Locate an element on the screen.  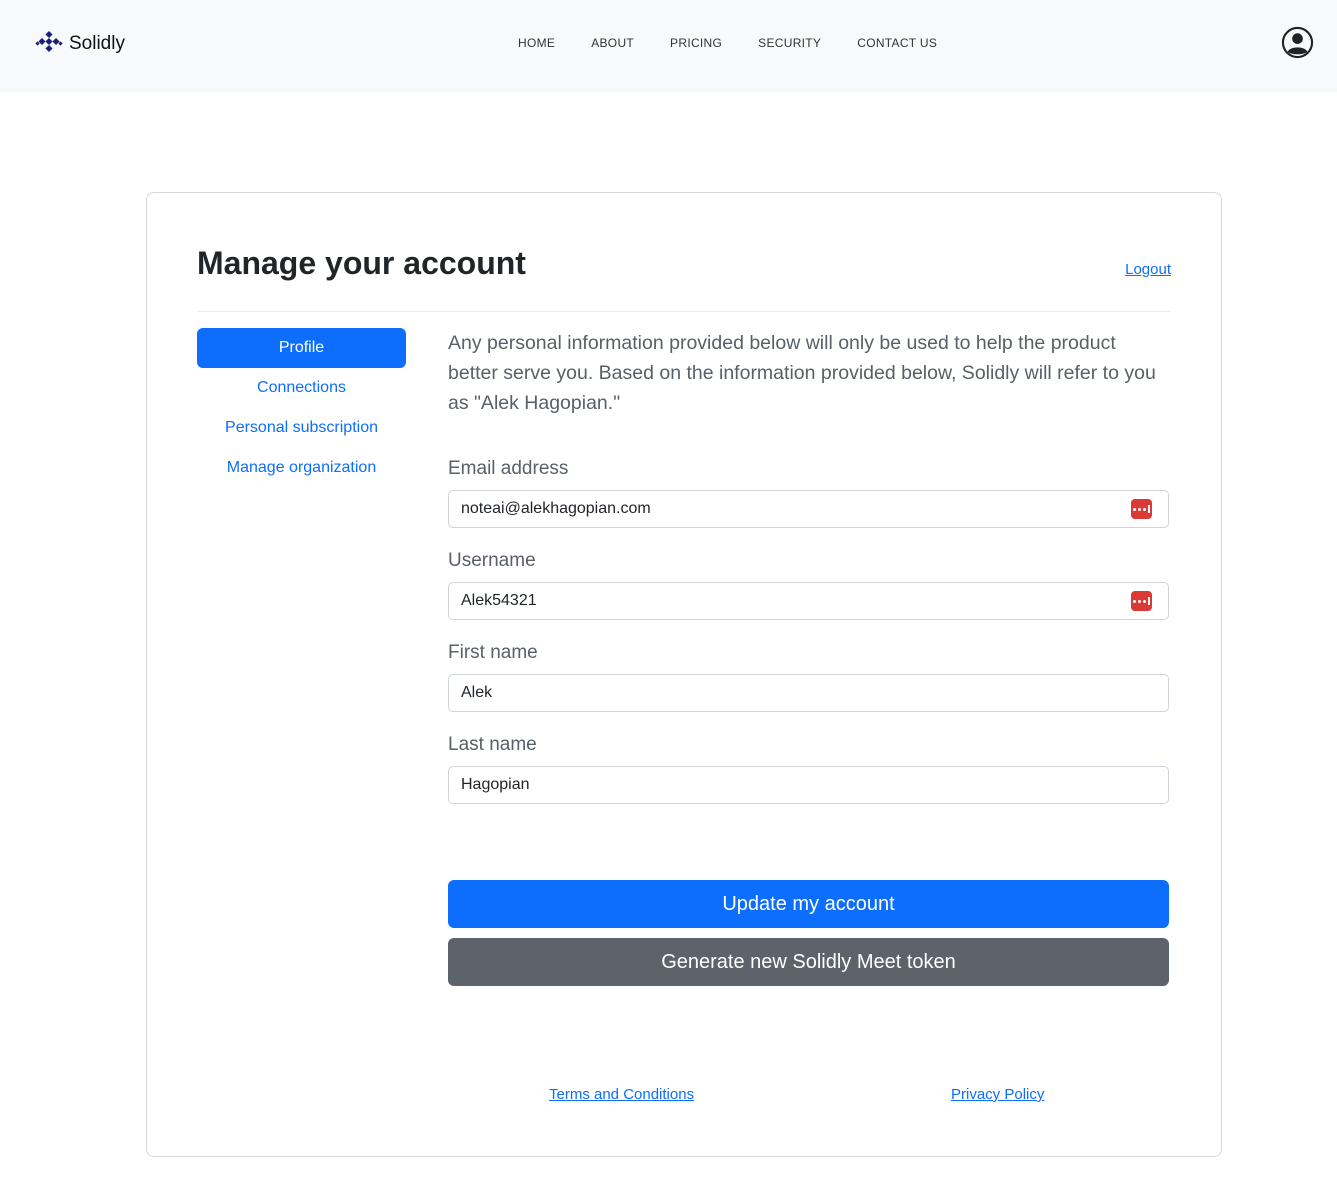
email-input is located at coordinates (808, 509).